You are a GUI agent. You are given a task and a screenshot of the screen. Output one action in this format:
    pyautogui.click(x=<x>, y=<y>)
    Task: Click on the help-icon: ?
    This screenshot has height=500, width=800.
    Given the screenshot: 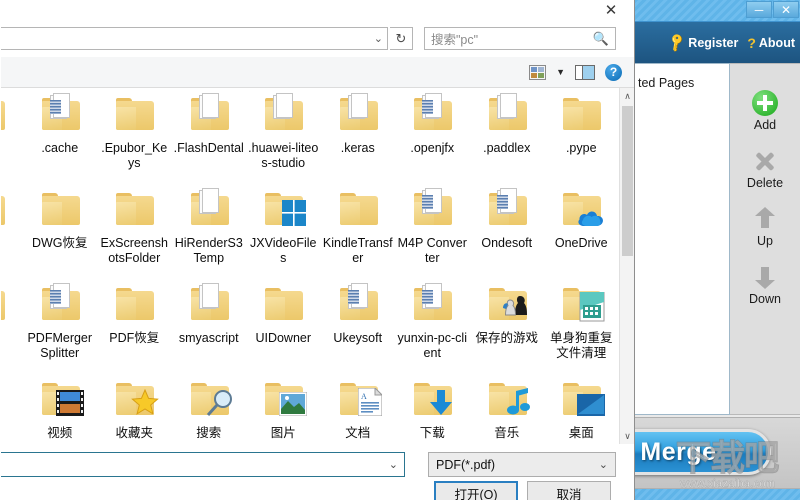 What is the action you would take?
    pyautogui.click(x=613, y=72)
    